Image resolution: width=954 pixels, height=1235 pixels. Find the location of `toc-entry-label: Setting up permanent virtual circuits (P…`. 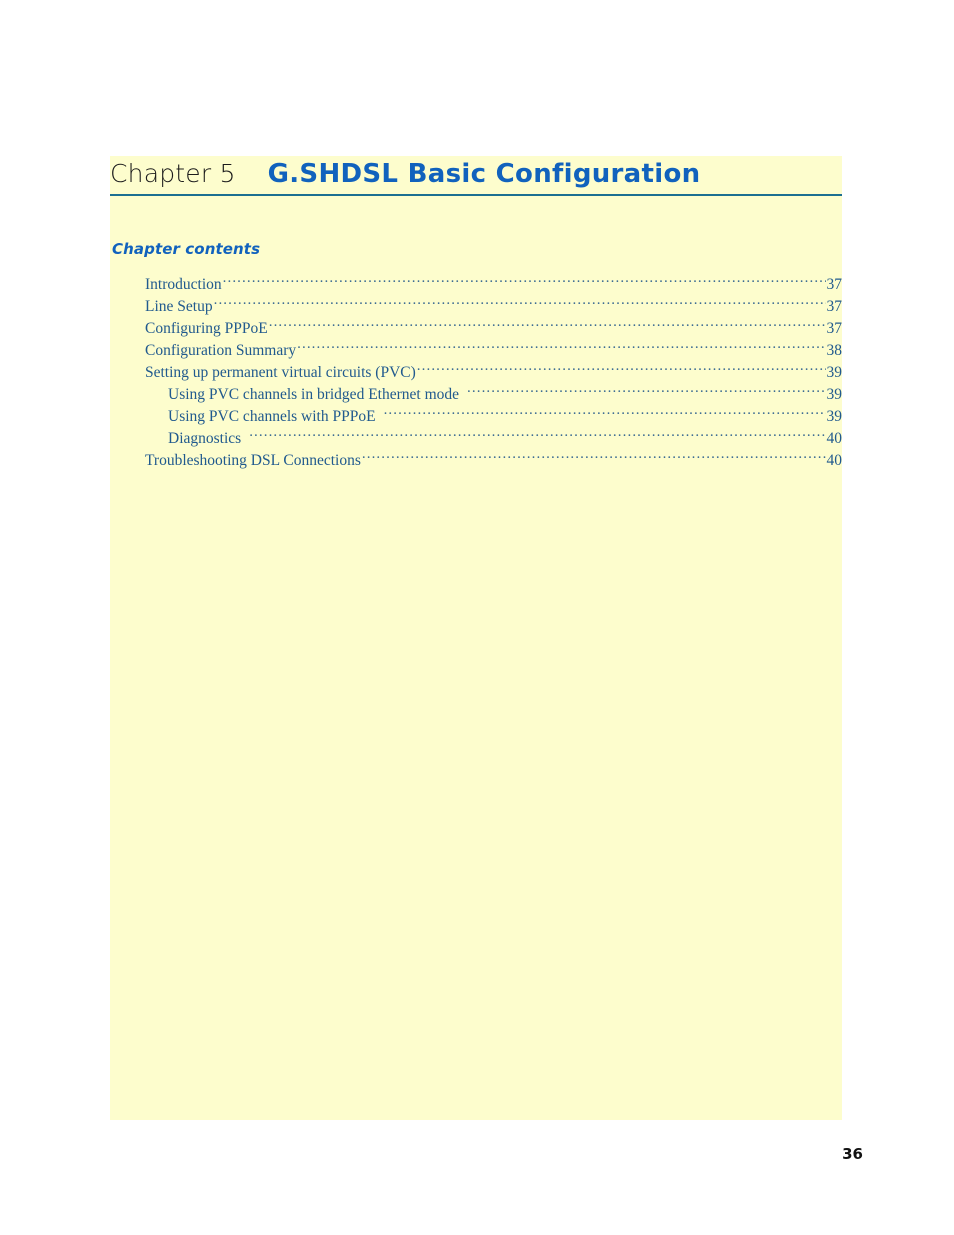

toc-entry-label: Setting up permanent virtual circuits (P… is located at coordinates (280, 372).